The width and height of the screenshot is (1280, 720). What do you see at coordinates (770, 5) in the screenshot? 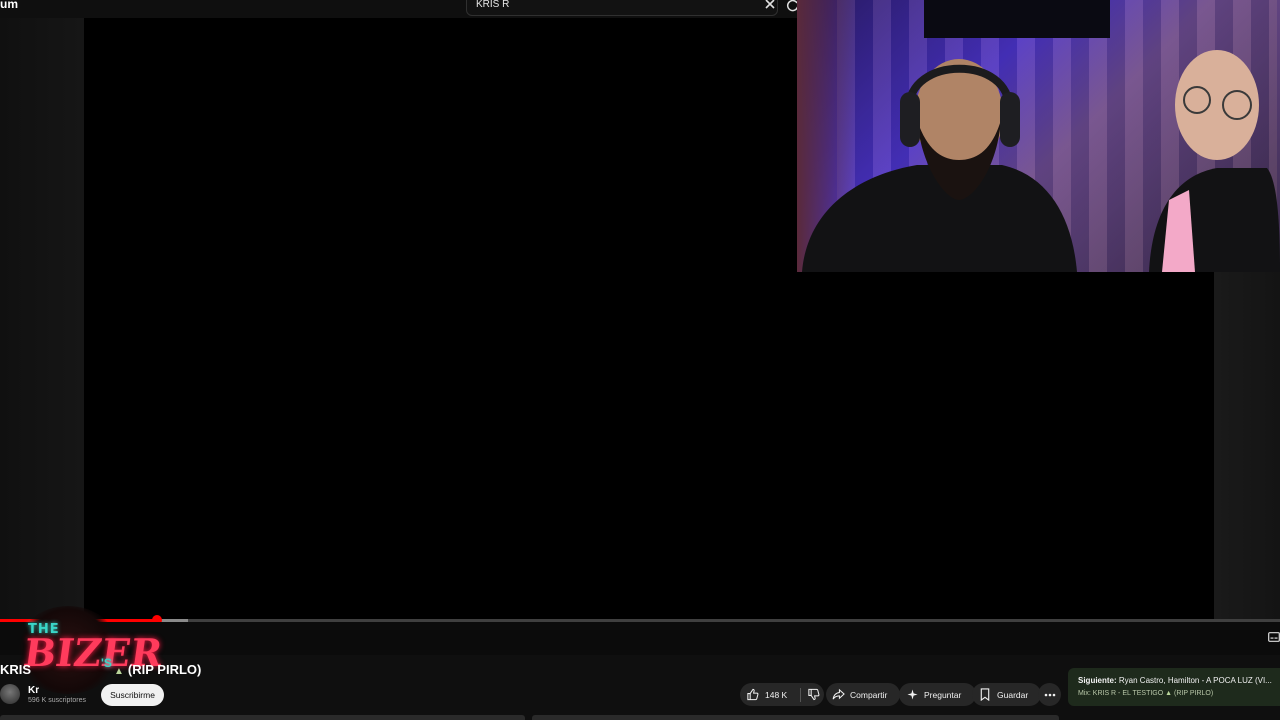
I see `close-icon` at bounding box center [770, 5].